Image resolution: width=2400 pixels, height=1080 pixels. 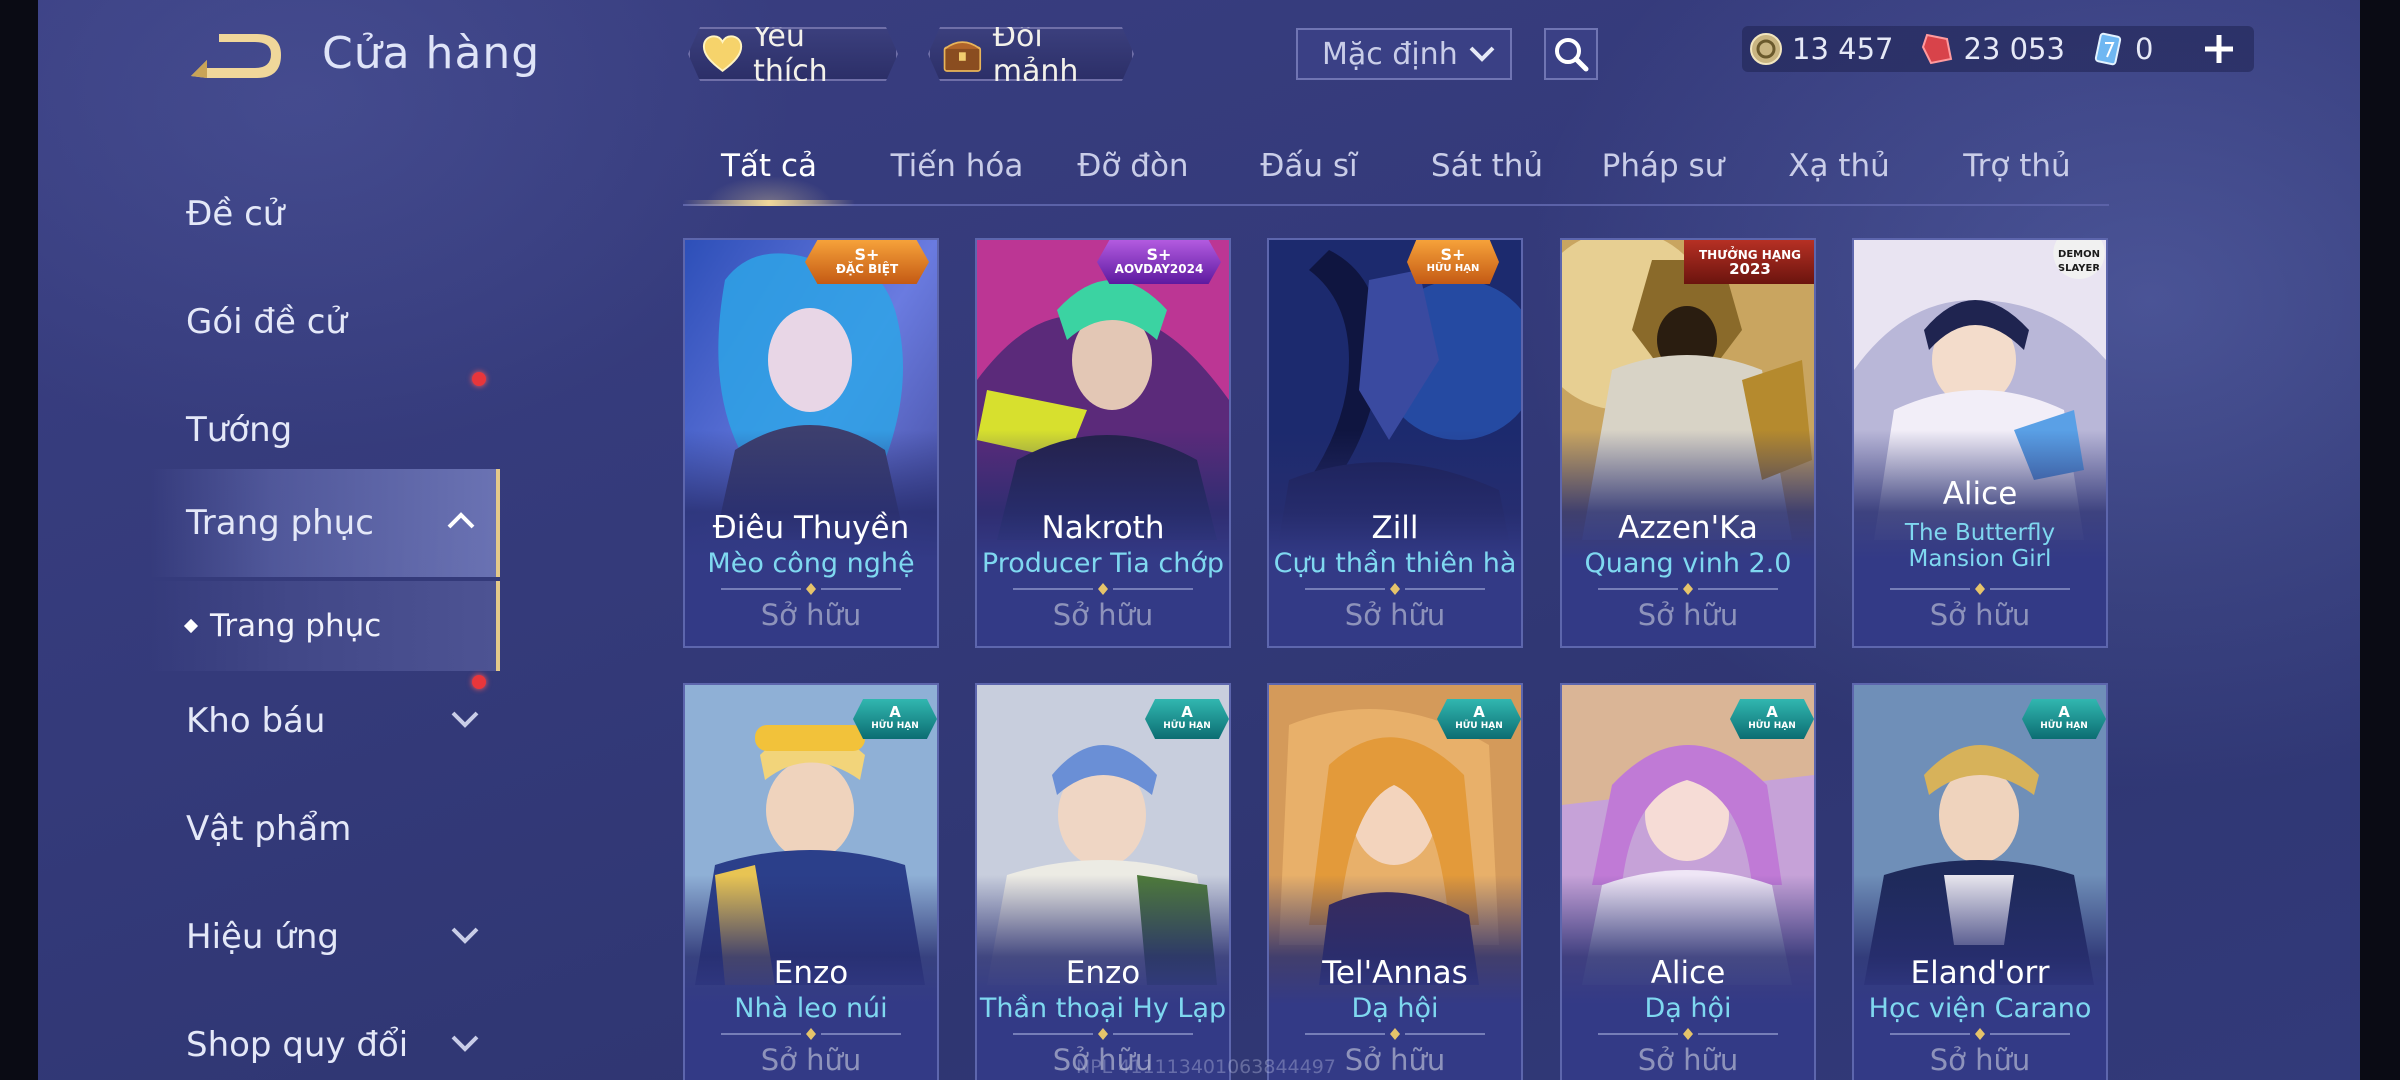 What do you see at coordinates (235, 214) in the screenshot?
I see `sidebar-item-label: Đề cử` at bounding box center [235, 214].